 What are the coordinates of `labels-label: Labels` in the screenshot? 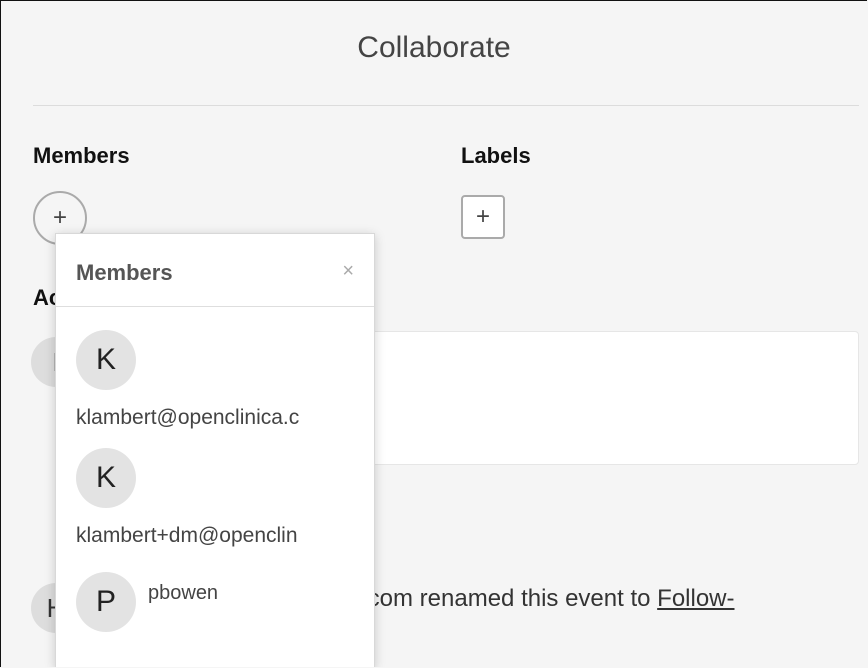 It's located at (496, 155).